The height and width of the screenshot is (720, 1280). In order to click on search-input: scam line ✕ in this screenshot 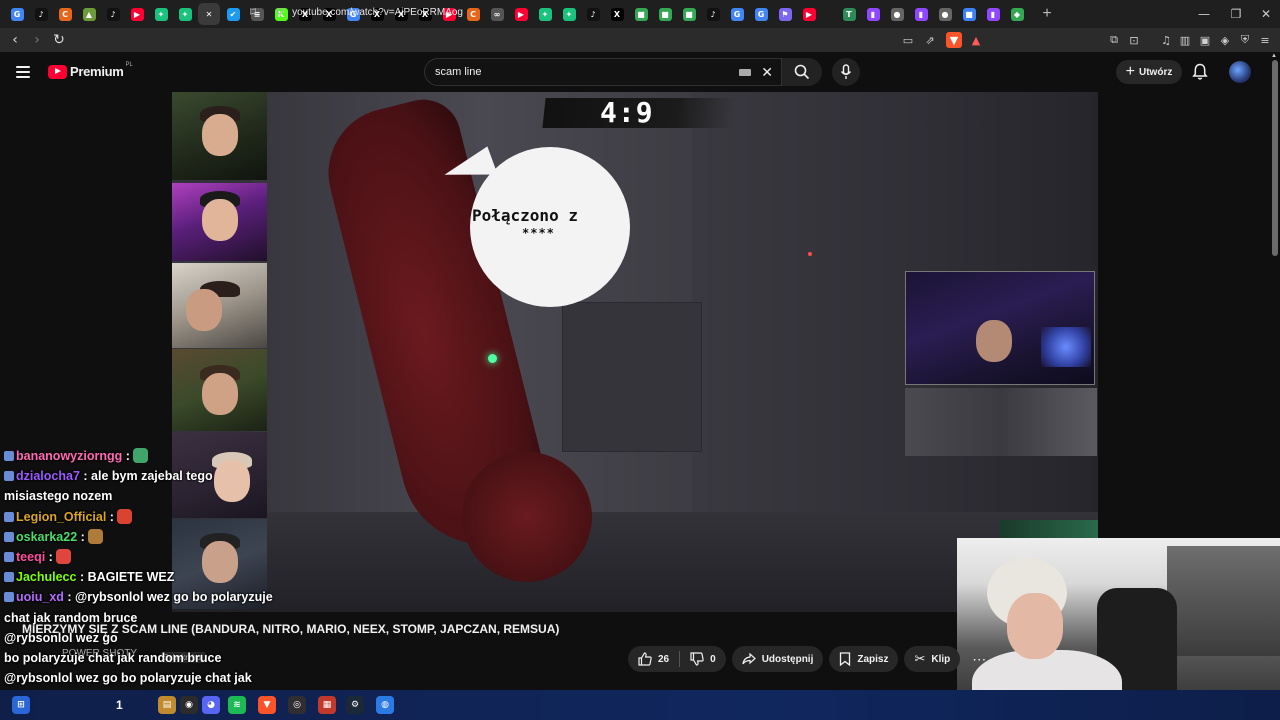, I will do `click(603, 72)`.